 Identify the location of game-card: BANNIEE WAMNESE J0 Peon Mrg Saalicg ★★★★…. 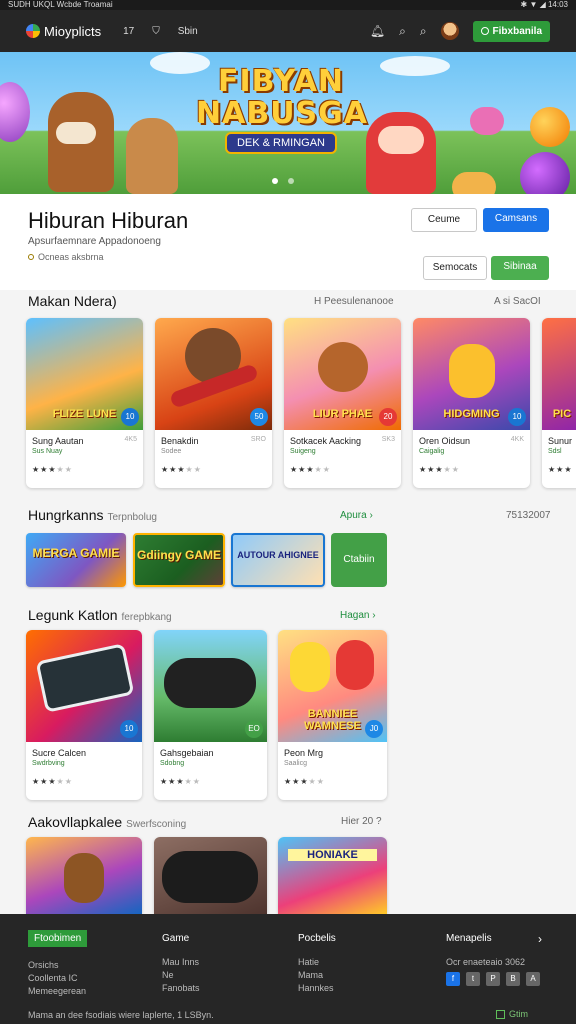
(332, 715).